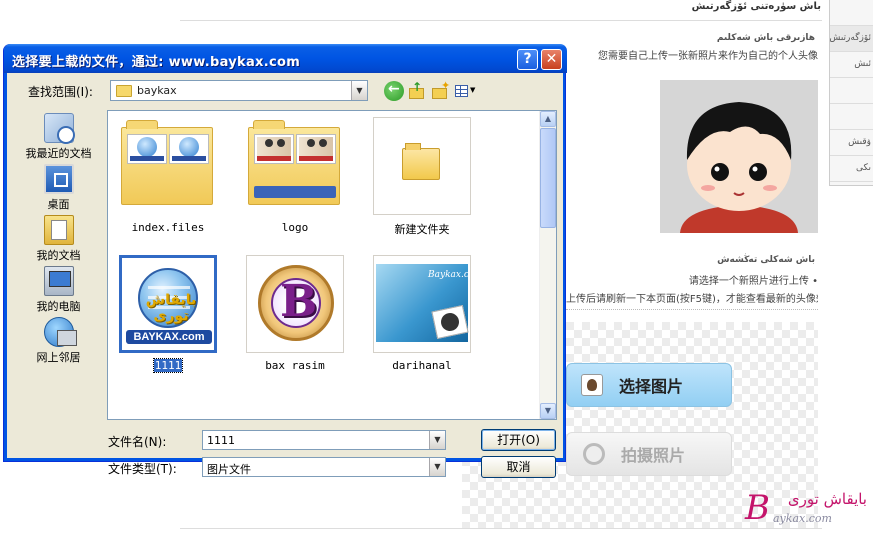 Image resolution: width=873 pixels, height=535 pixels. I want to click on choose-image-button: 选择图片, so click(649, 385).